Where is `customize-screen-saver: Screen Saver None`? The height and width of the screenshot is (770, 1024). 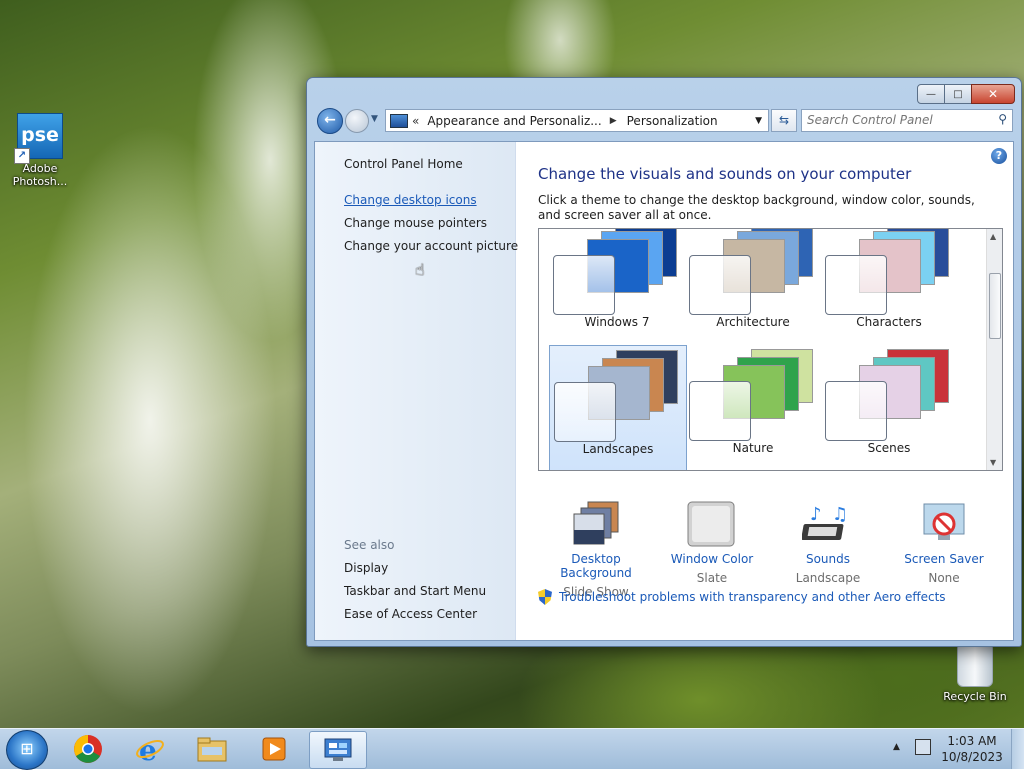 customize-screen-saver: Screen Saver None is located at coordinates (944, 542).